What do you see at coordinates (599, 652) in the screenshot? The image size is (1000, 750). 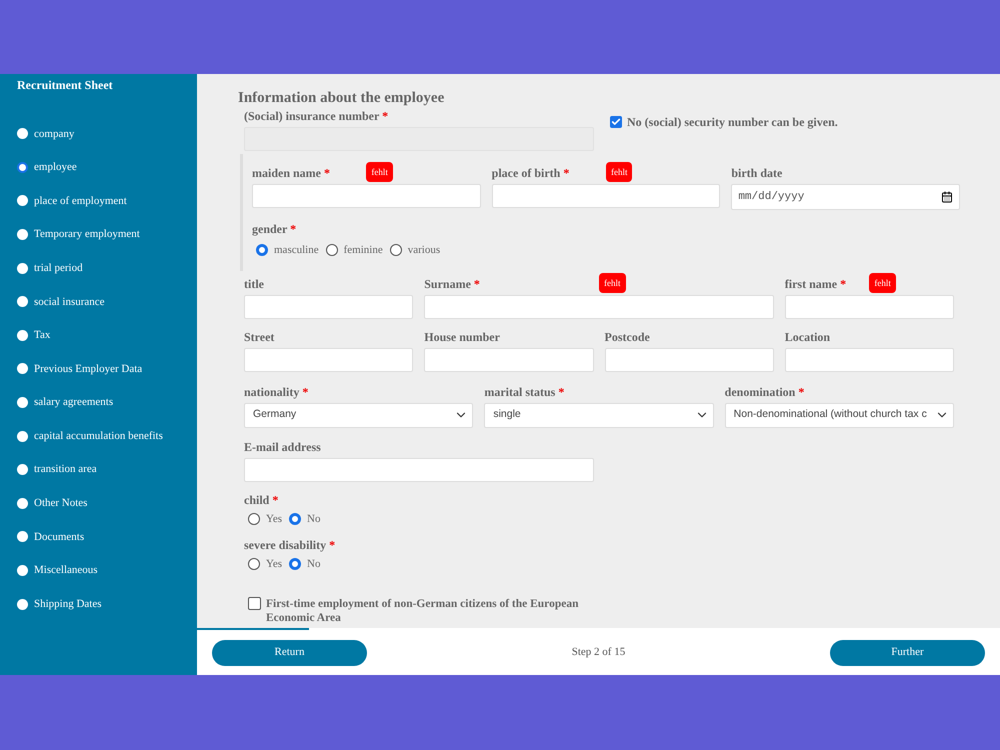 I see `step-indicator: Step 2 of 15` at bounding box center [599, 652].